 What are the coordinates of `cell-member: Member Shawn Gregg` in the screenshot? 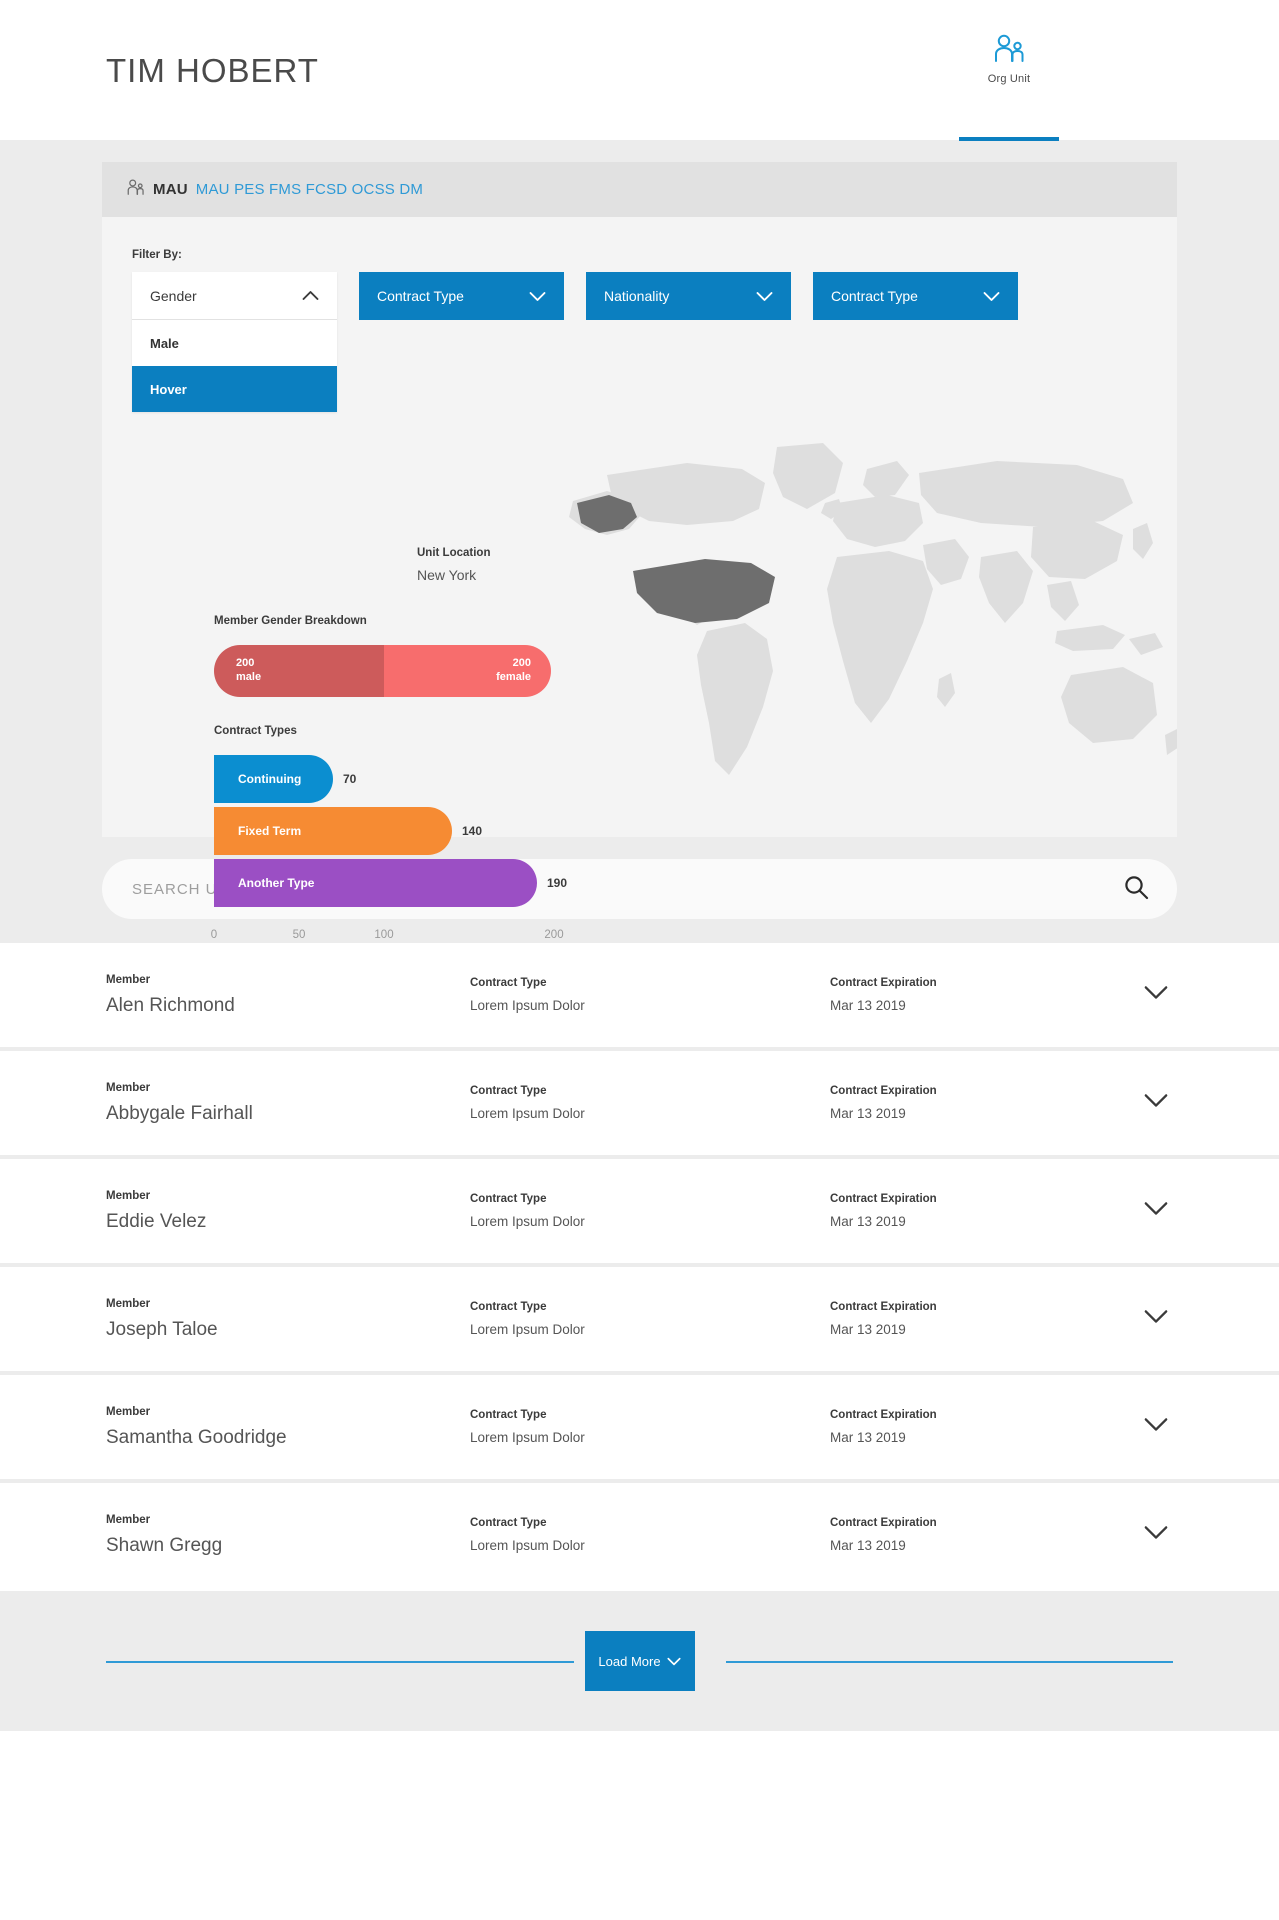 It's located at (164, 1535).